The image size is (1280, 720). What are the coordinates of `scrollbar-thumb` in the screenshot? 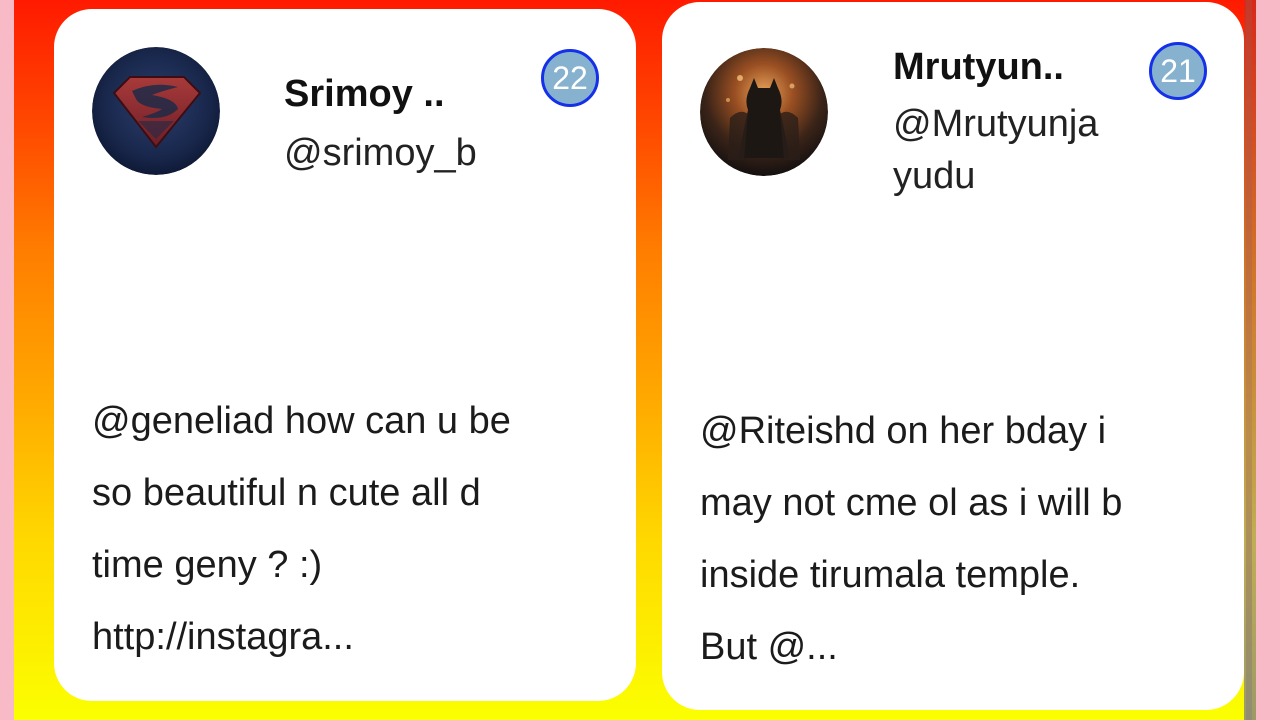 It's located at (1249, 360).